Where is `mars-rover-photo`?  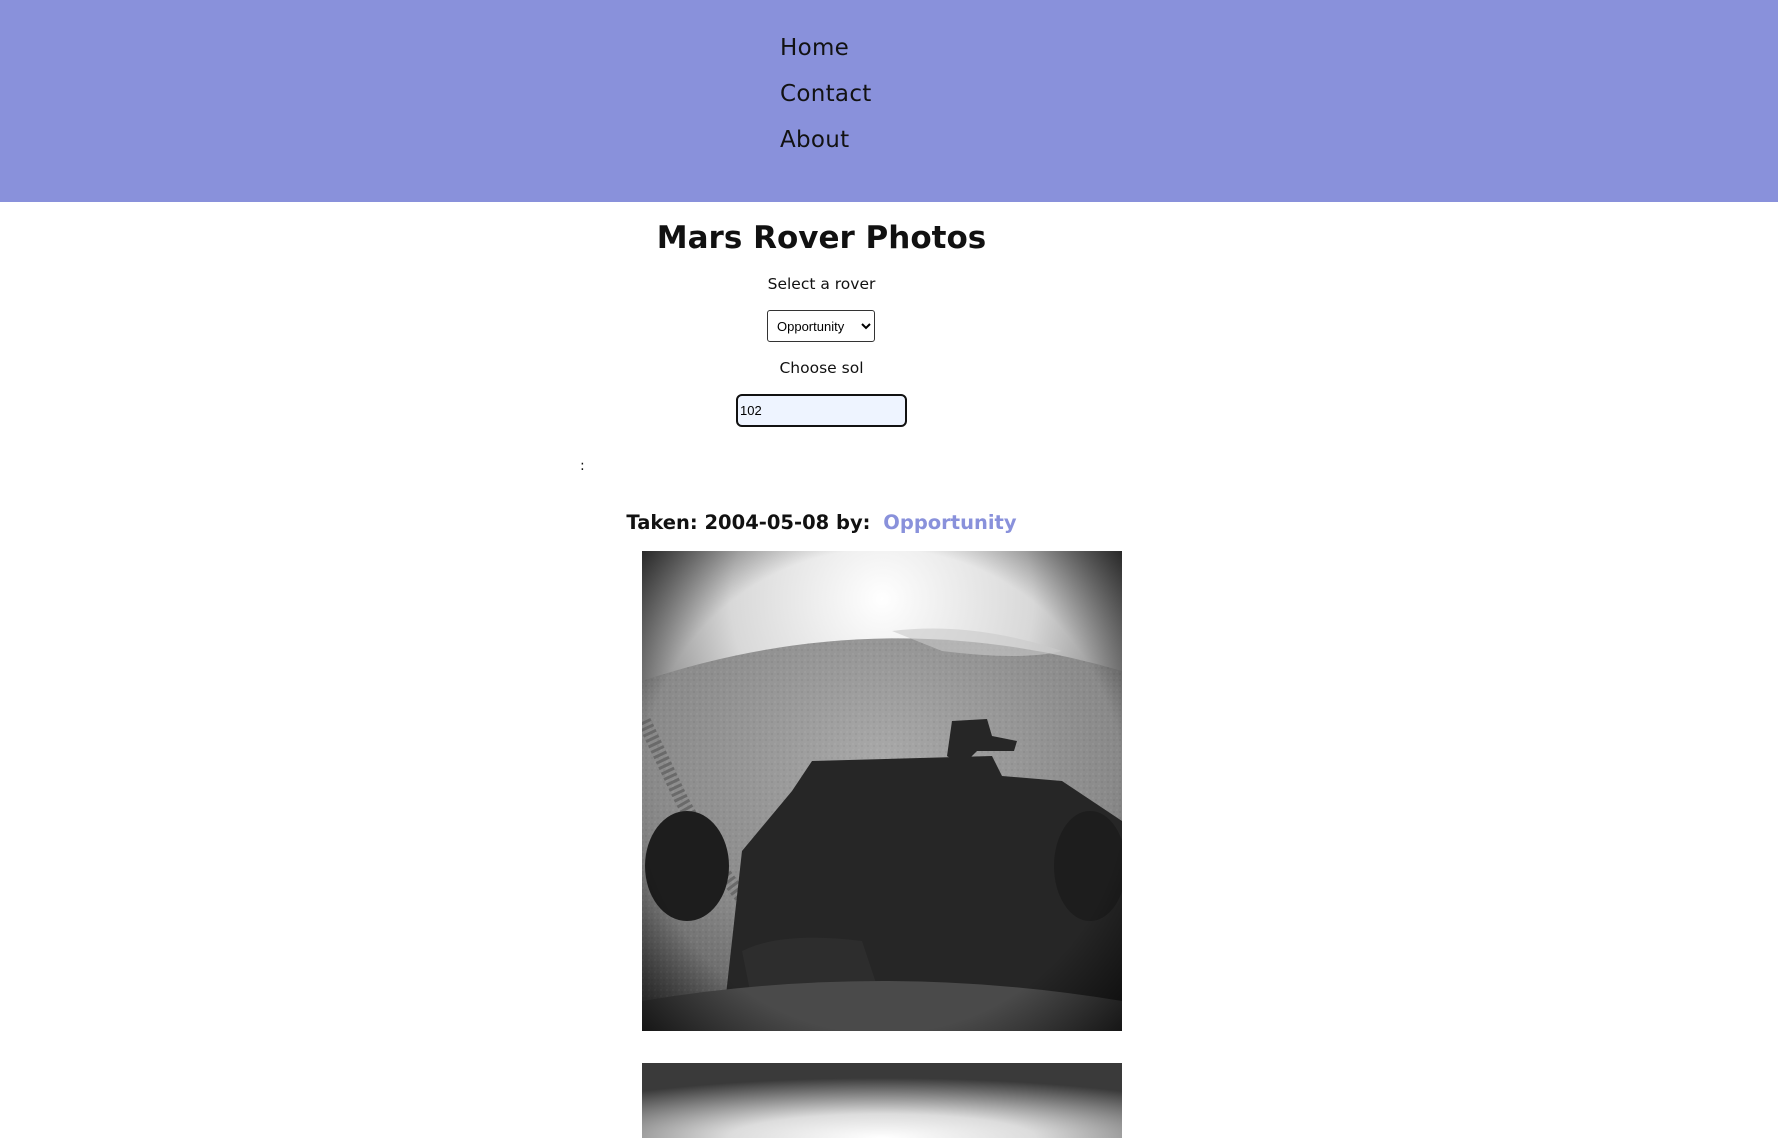
mars-rover-photo is located at coordinates (882, 791).